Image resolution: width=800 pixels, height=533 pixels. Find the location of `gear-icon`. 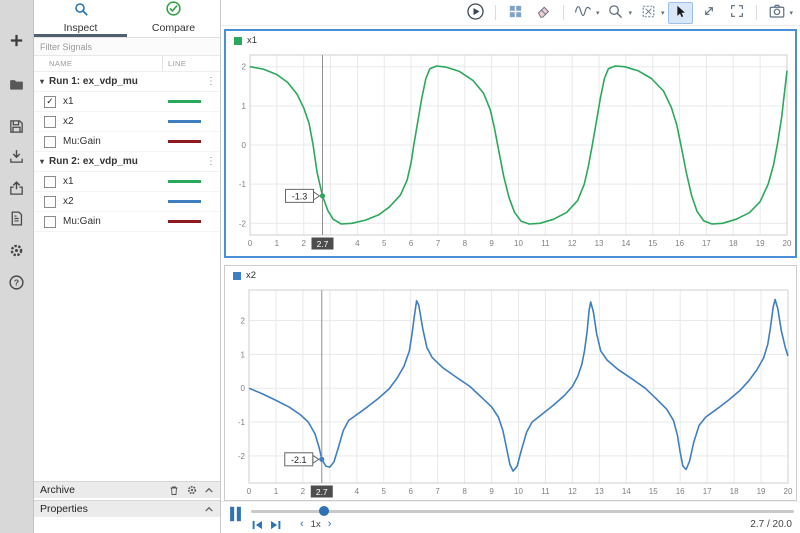

gear-icon is located at coordinates (16, 252).